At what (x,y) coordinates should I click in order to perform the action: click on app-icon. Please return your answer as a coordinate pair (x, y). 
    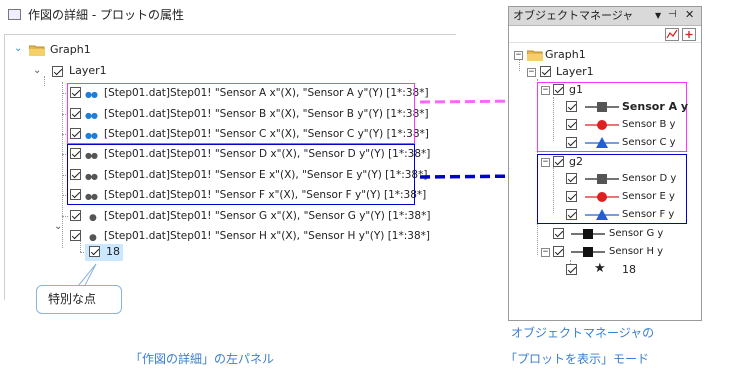
    Looking at the image, I should click on (14, 14).